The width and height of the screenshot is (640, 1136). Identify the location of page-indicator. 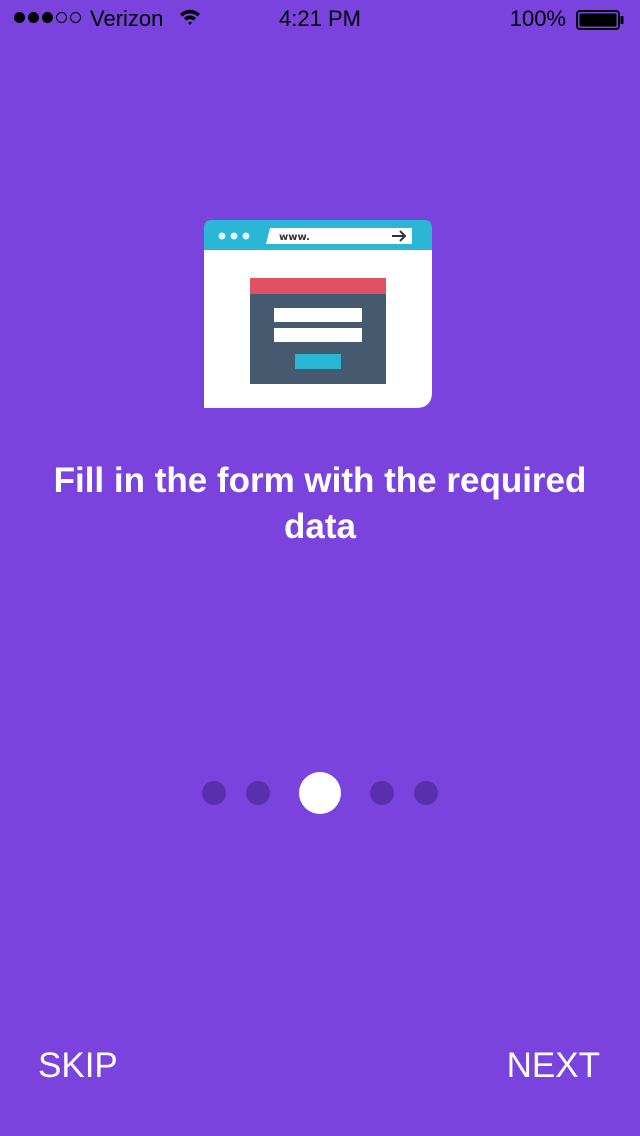
(320, 793).